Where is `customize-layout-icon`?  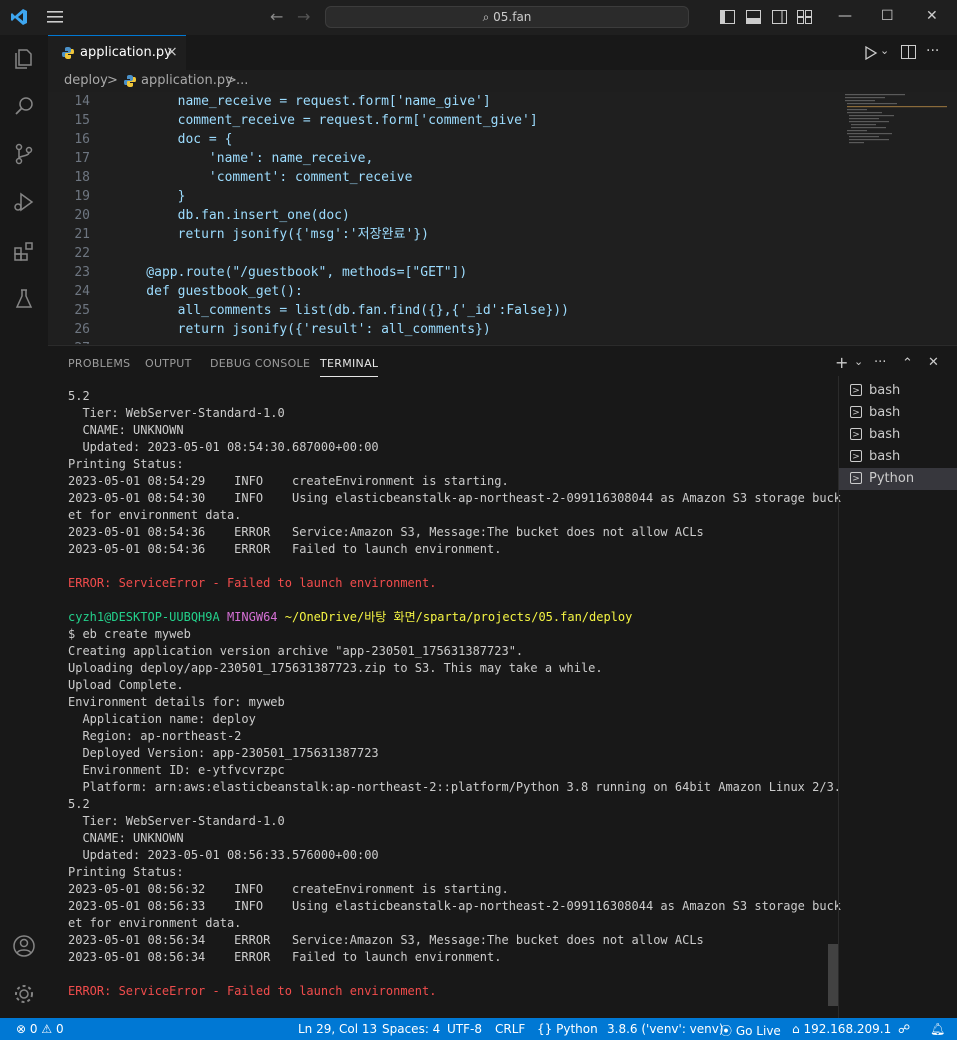 customize-layout-icon is located at coordinates (804, 17).